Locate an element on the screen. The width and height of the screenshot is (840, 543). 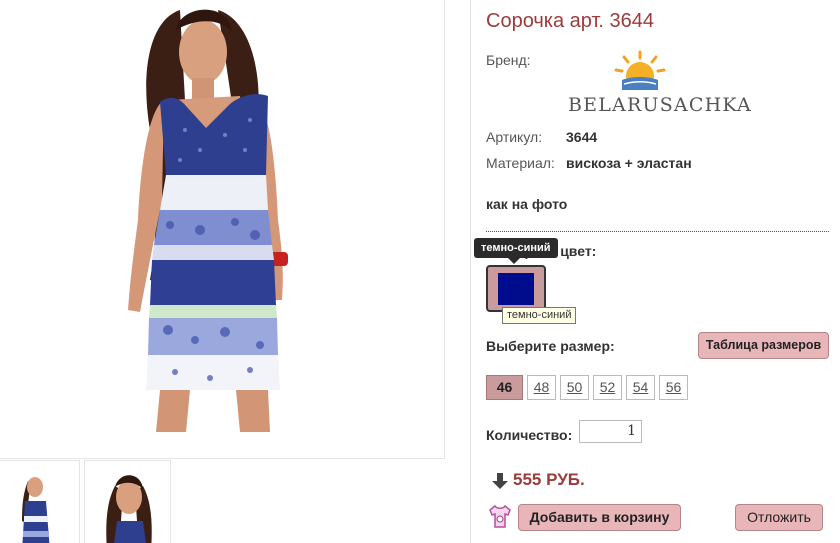
postpone-button: Отложить is located at coordinates (779, 517).